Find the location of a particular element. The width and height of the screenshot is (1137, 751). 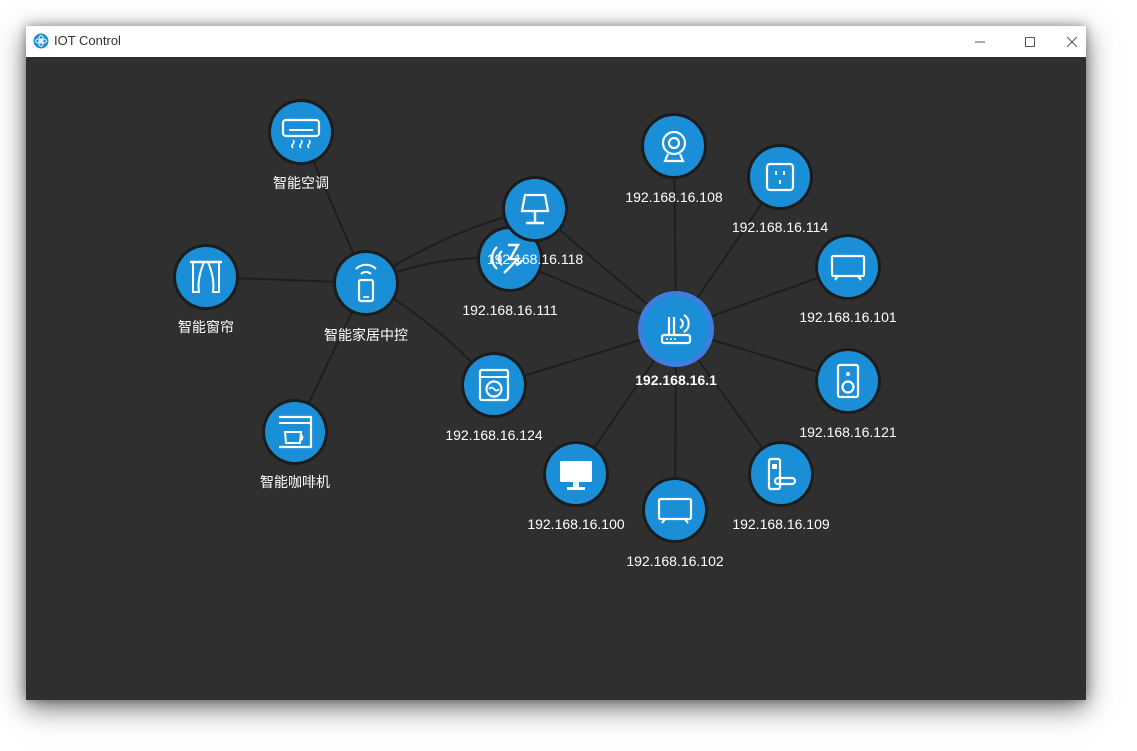

label-door-lock: 192.168.16.109 is located at coordinates (781, 524).